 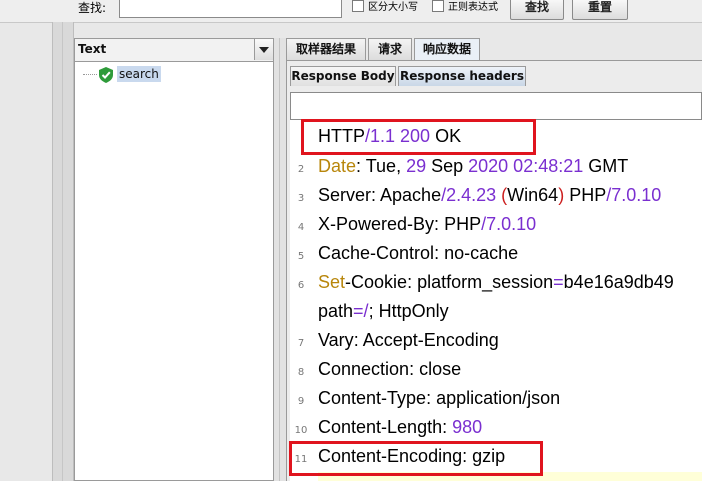 I want to click on header-line-content-length: Content-Length: 980, so click(x=400, y=427).